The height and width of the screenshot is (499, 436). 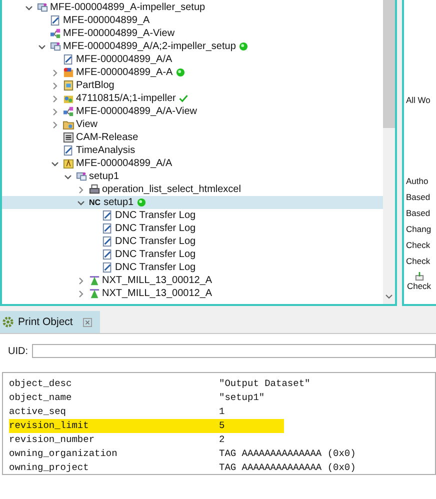 What do you see at coordinates (192, 20) in the screenshot?
I see `tree-row: MFE-000004899_A` at bounding box center [192, 20].